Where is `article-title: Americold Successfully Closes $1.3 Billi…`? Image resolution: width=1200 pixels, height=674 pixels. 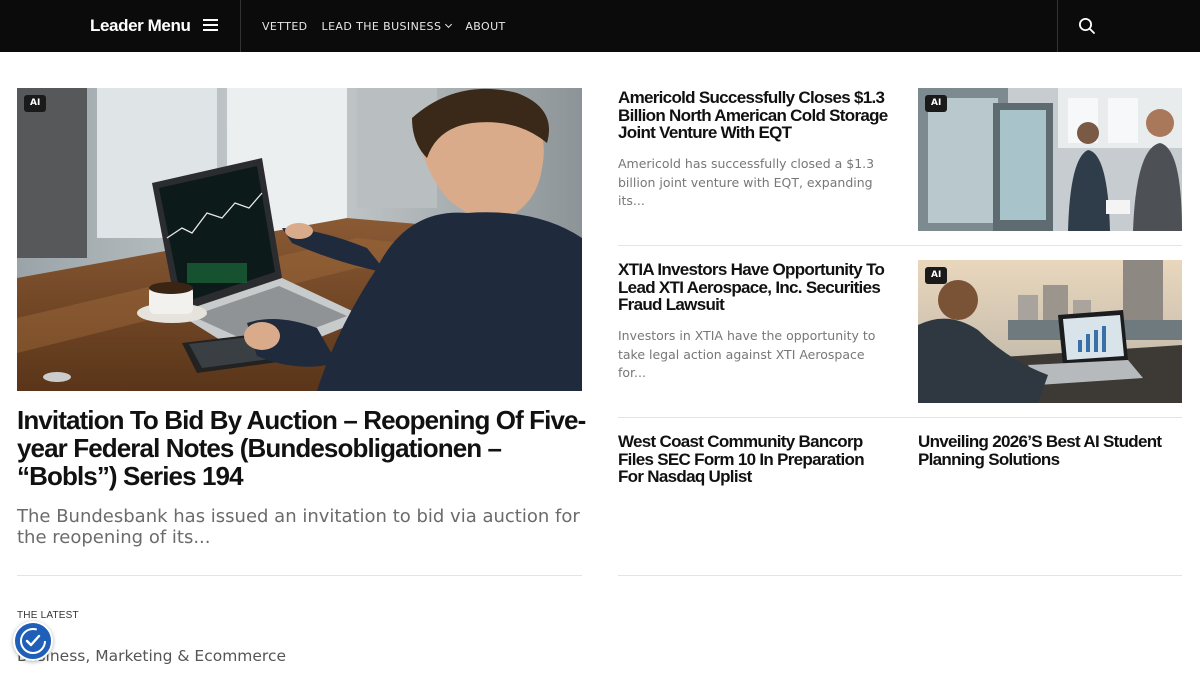 article-title: Americold Successfully Closes $1.3 Billi… is located at coordinates (755, 115).